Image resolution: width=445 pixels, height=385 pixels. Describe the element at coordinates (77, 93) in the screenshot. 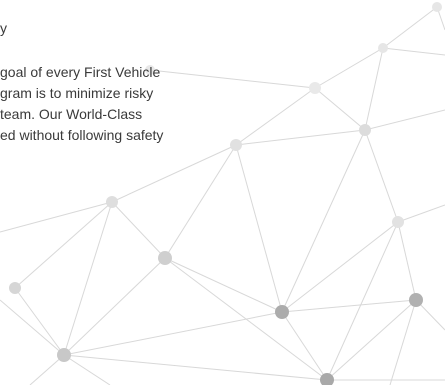

I see `paragraph-line: gram is to minimize risky` at that location.